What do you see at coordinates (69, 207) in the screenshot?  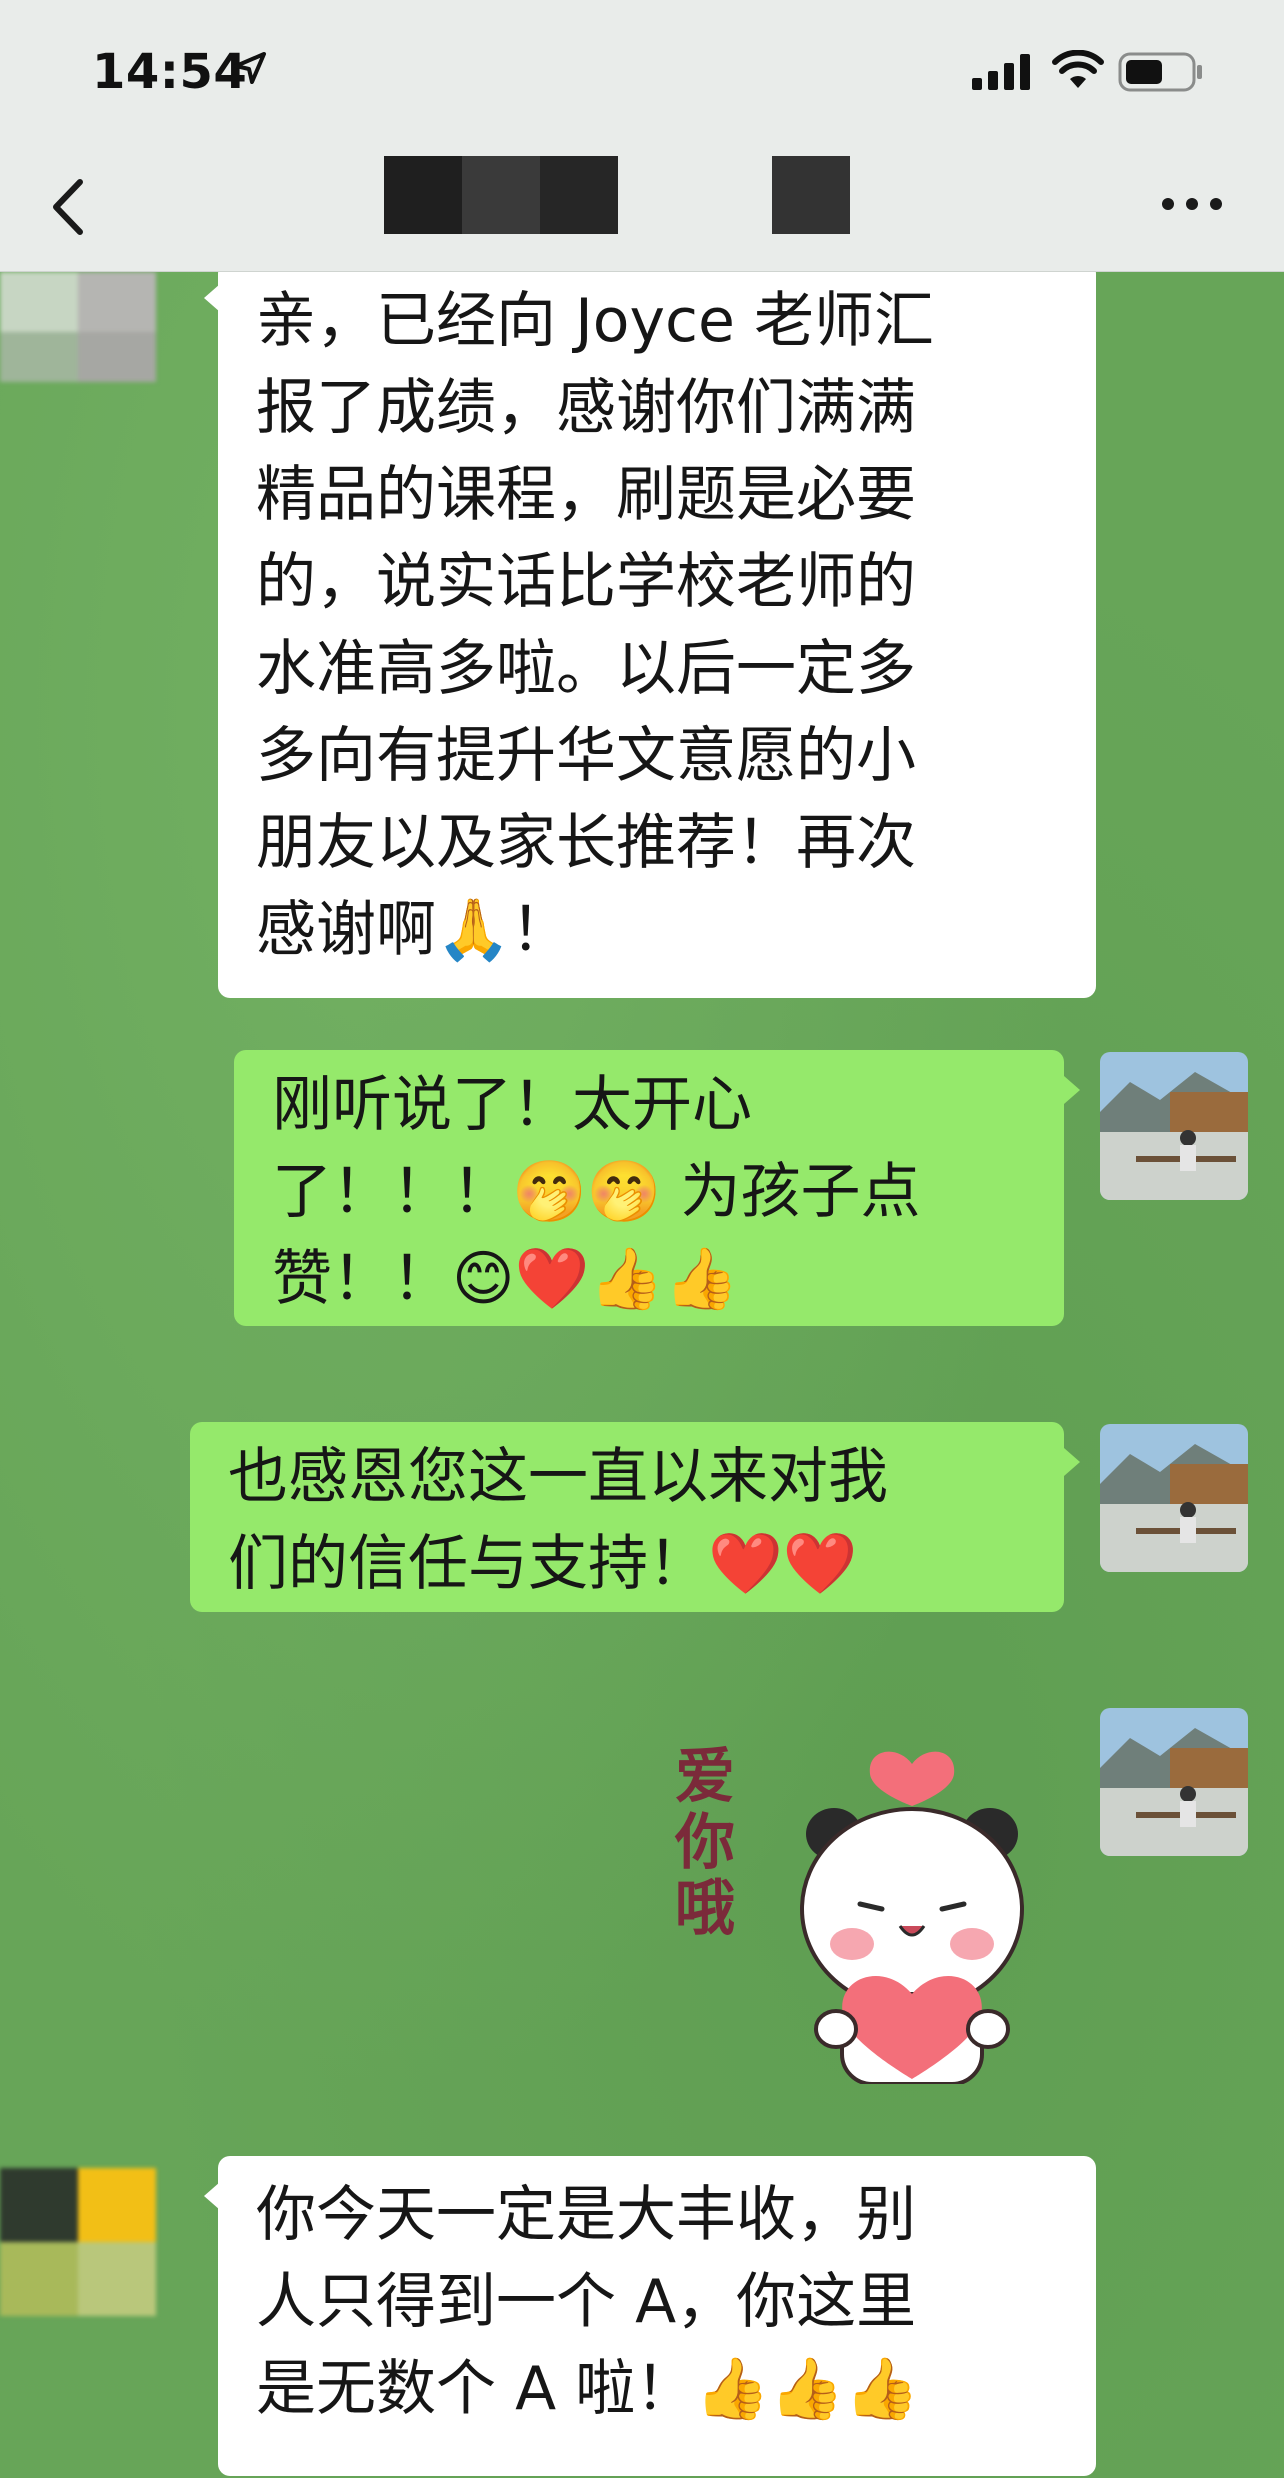 I see `chevron-left-icon` at bounding box center [69, 207].